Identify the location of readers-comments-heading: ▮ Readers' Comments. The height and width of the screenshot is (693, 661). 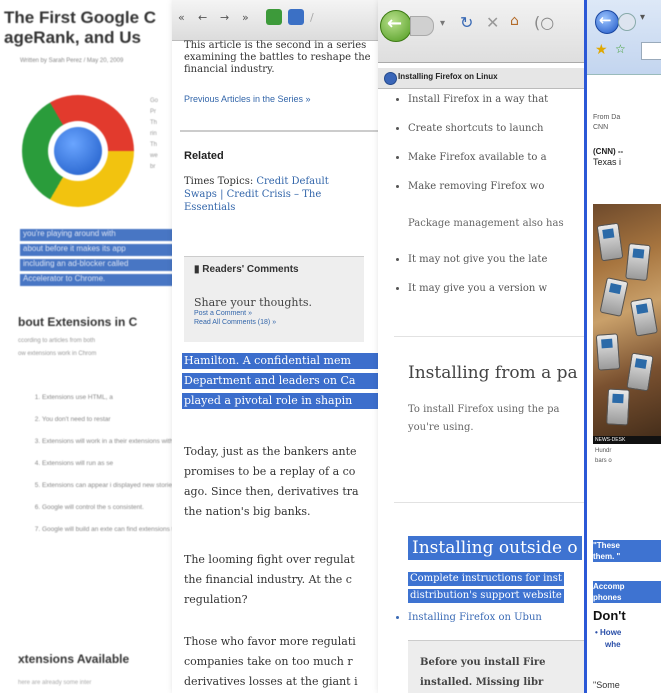
(246, 269).